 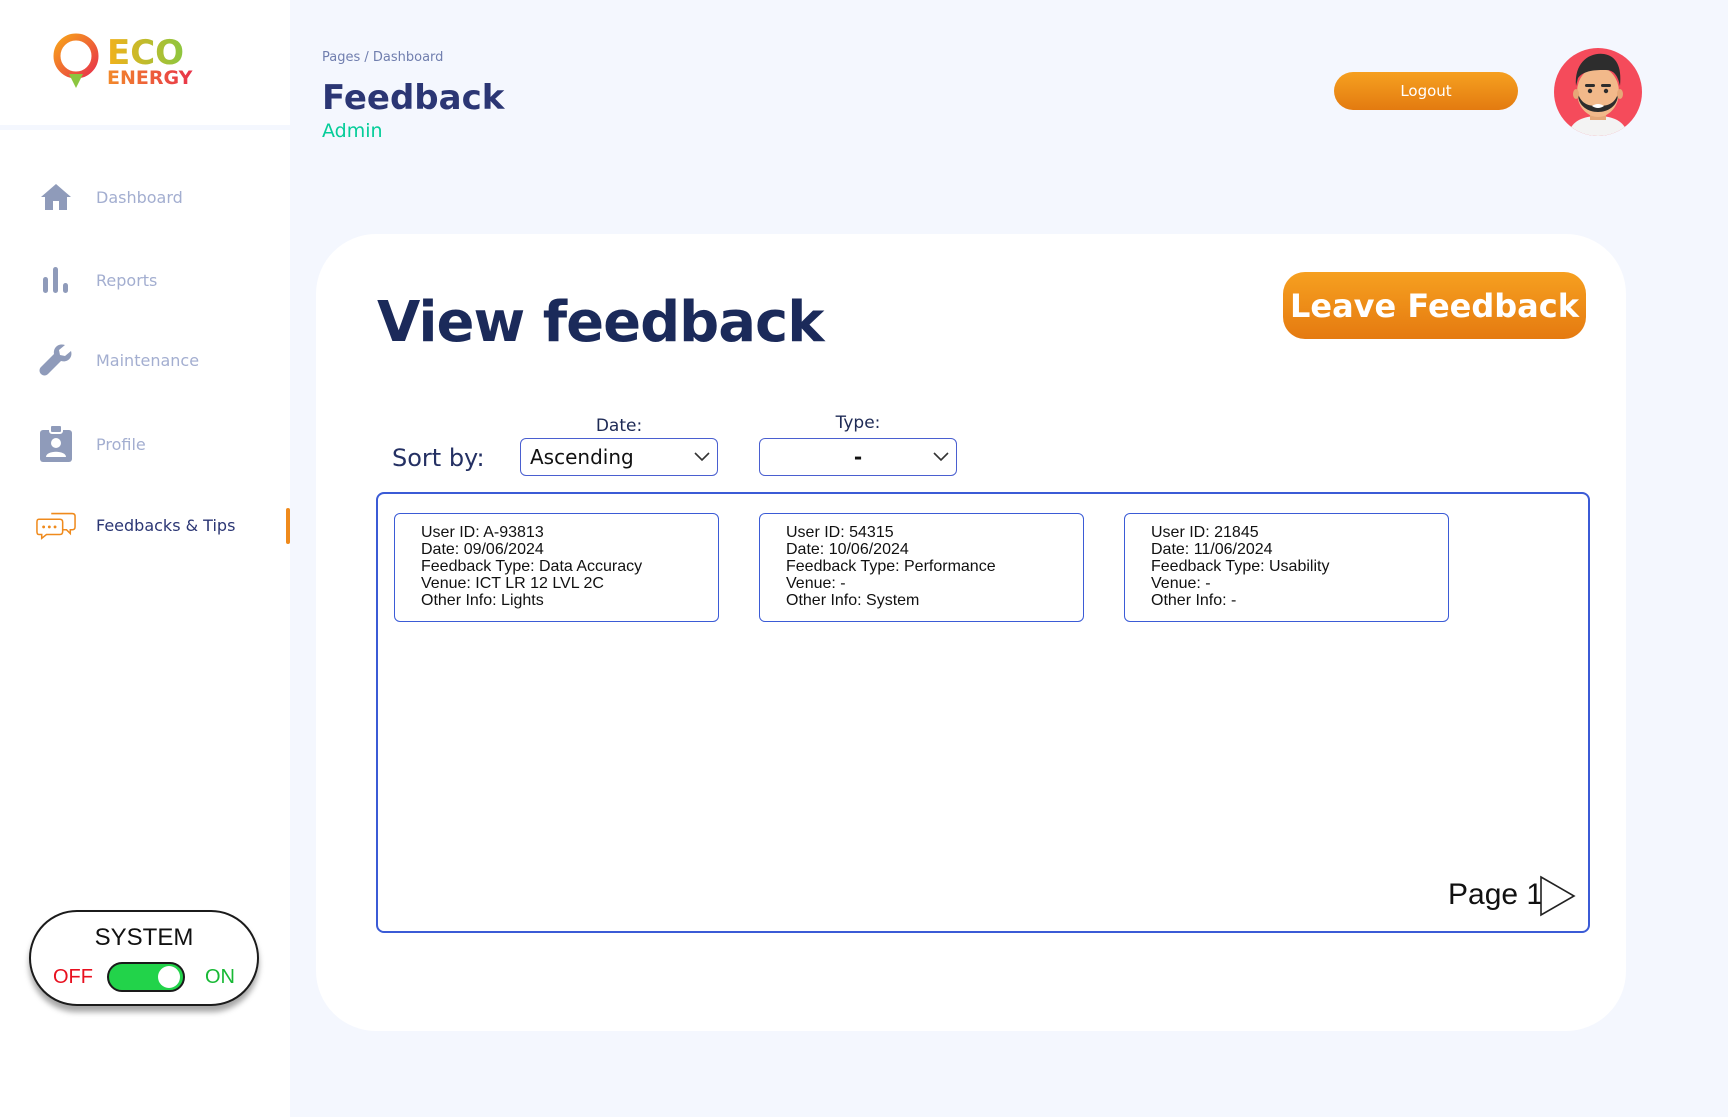 What do you see at coordinates (1434, 305) in the screenshot?
I see `leave-feedback-button: Leave Feedback` at bounding box center [1434, 305].